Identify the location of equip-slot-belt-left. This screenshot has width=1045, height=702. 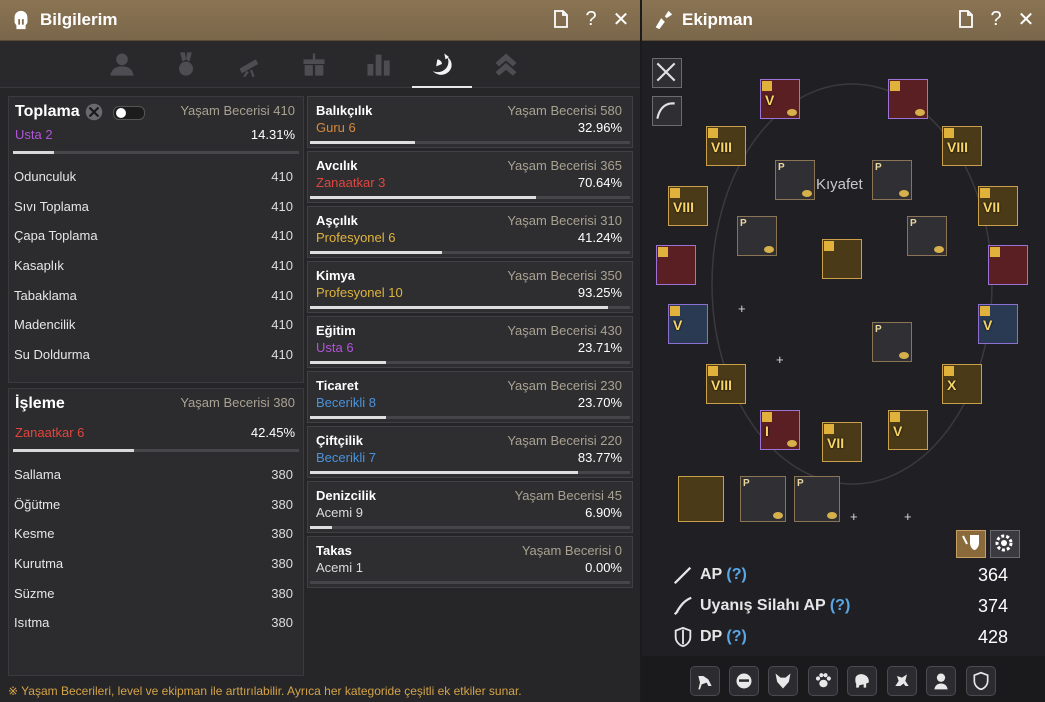
(676, 265).